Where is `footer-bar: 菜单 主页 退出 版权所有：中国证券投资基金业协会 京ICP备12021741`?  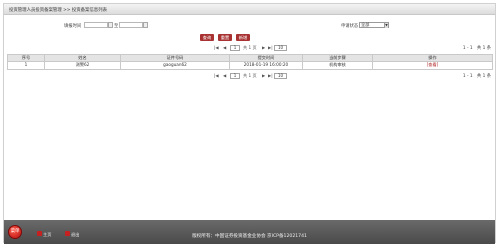
footer-bar: 菜单 主页 退出 版权所有：中国证券投资基金业协会 京ICP备12021741 is located at coordinates (249, 232).